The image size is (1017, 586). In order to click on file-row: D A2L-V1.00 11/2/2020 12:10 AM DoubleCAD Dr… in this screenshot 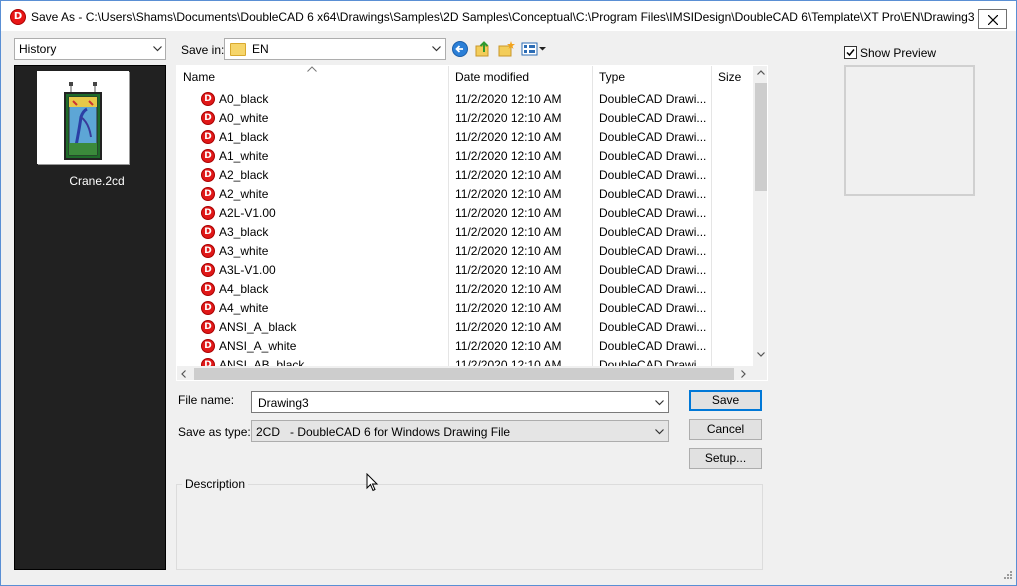, I will do `click(465, 213)`.